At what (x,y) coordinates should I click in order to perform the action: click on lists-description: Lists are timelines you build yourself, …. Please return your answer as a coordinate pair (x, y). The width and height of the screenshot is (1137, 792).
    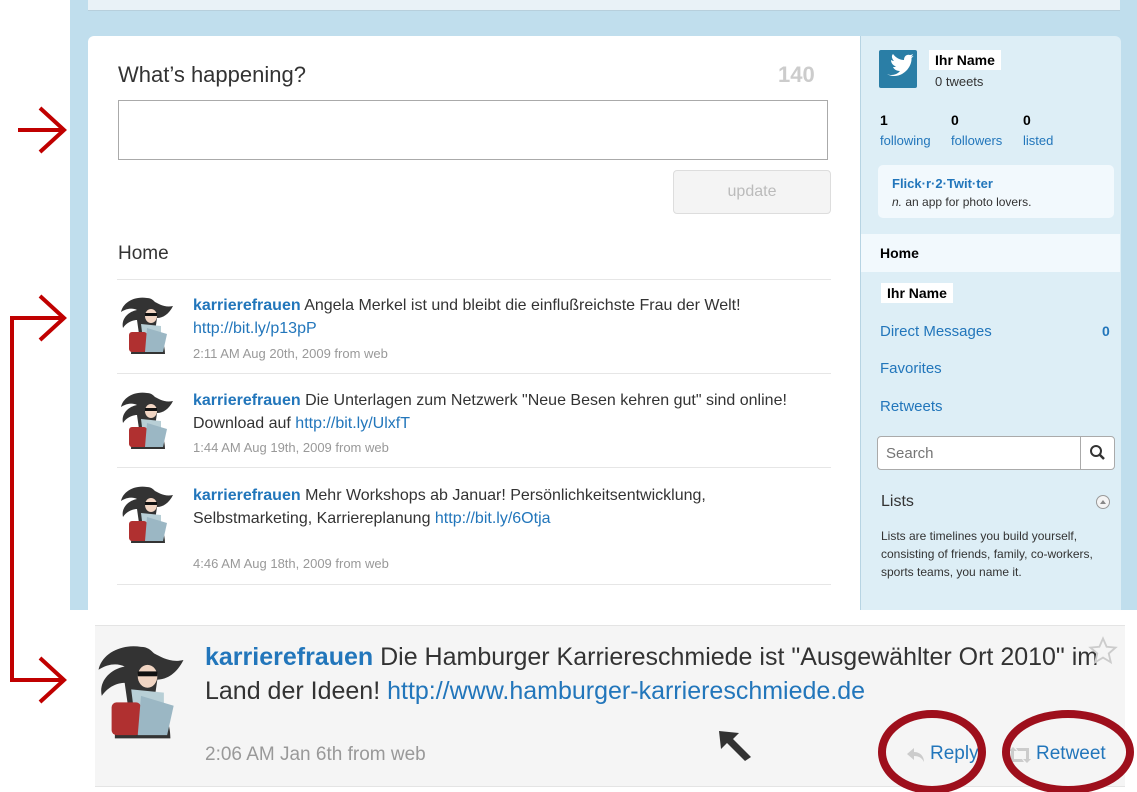
    Looking at the image, I should click on (987, 554).